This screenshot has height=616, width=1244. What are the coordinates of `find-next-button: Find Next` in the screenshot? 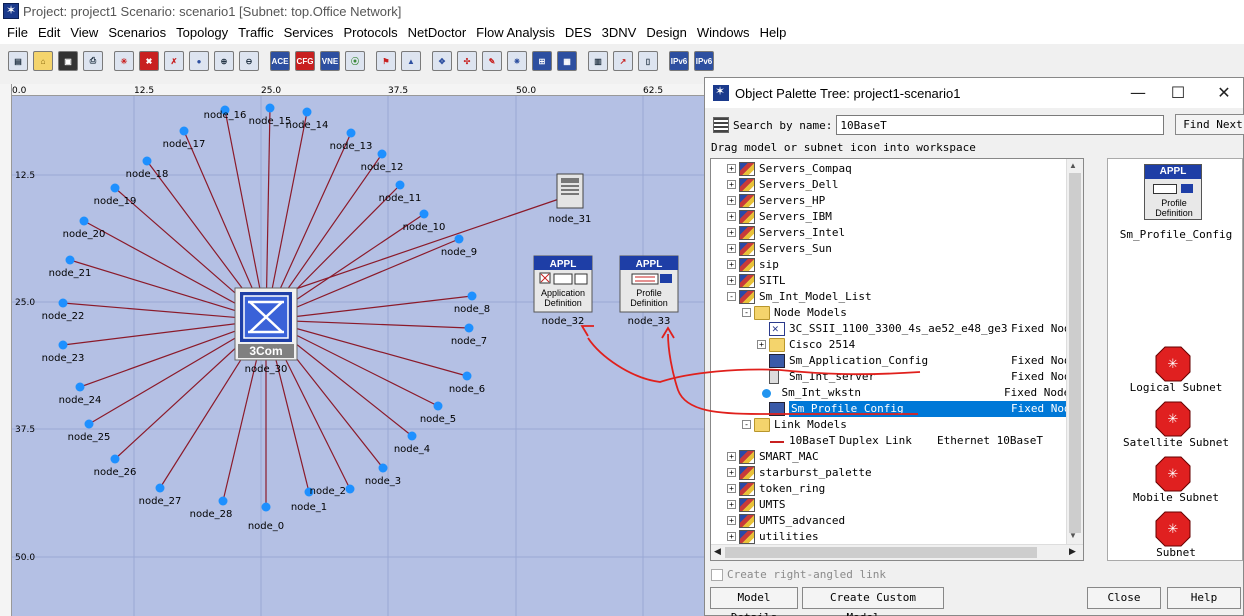 It's located at (1209, 124).